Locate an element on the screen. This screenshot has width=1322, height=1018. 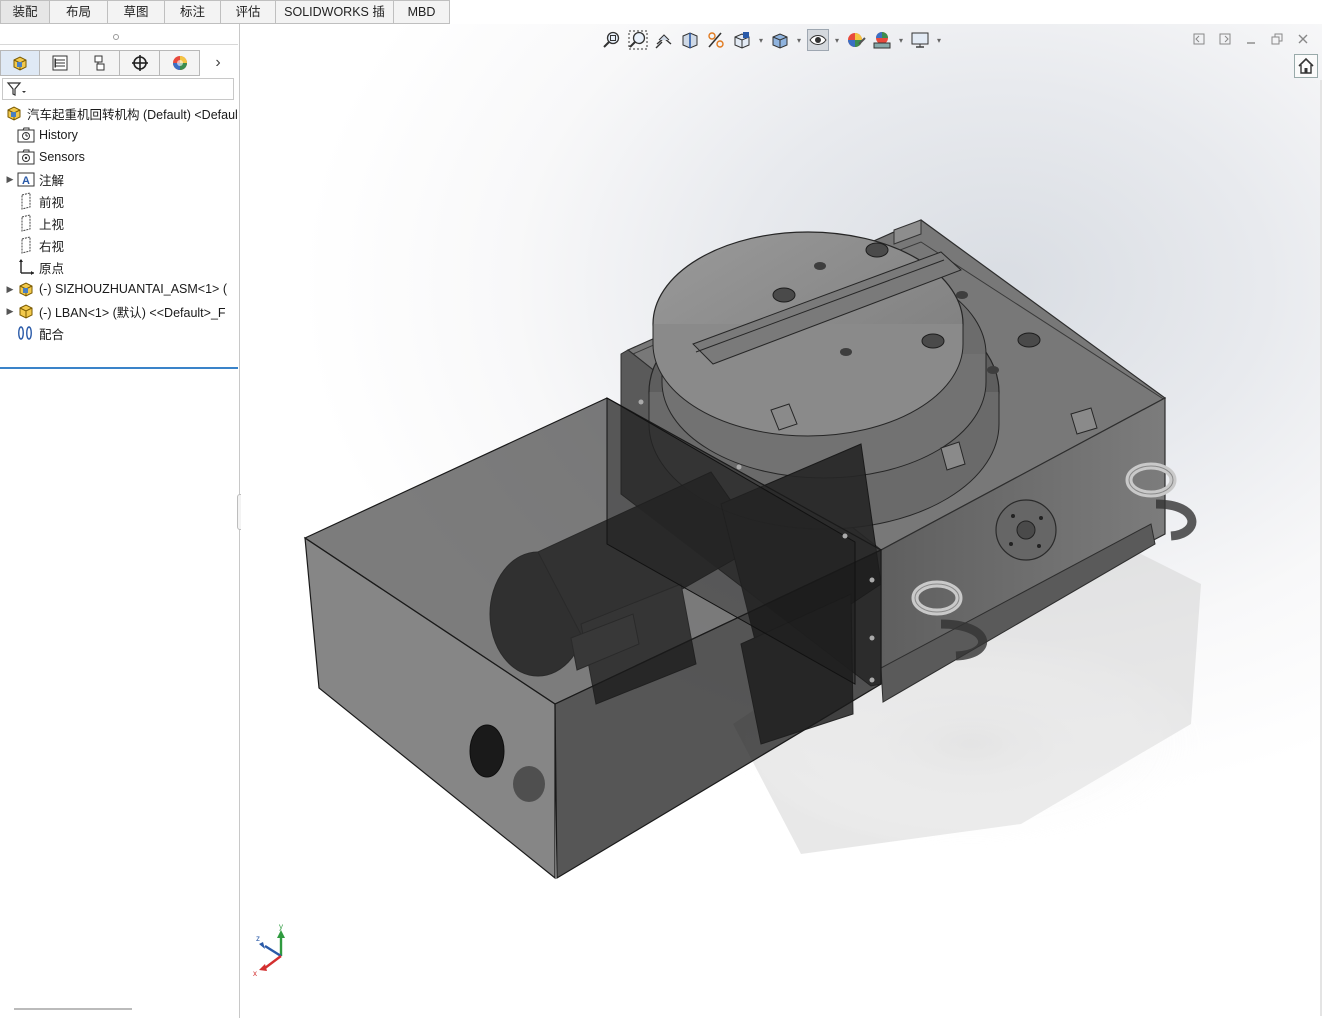
tab-assembly: 装配体 is located at coordinates (25, 21).